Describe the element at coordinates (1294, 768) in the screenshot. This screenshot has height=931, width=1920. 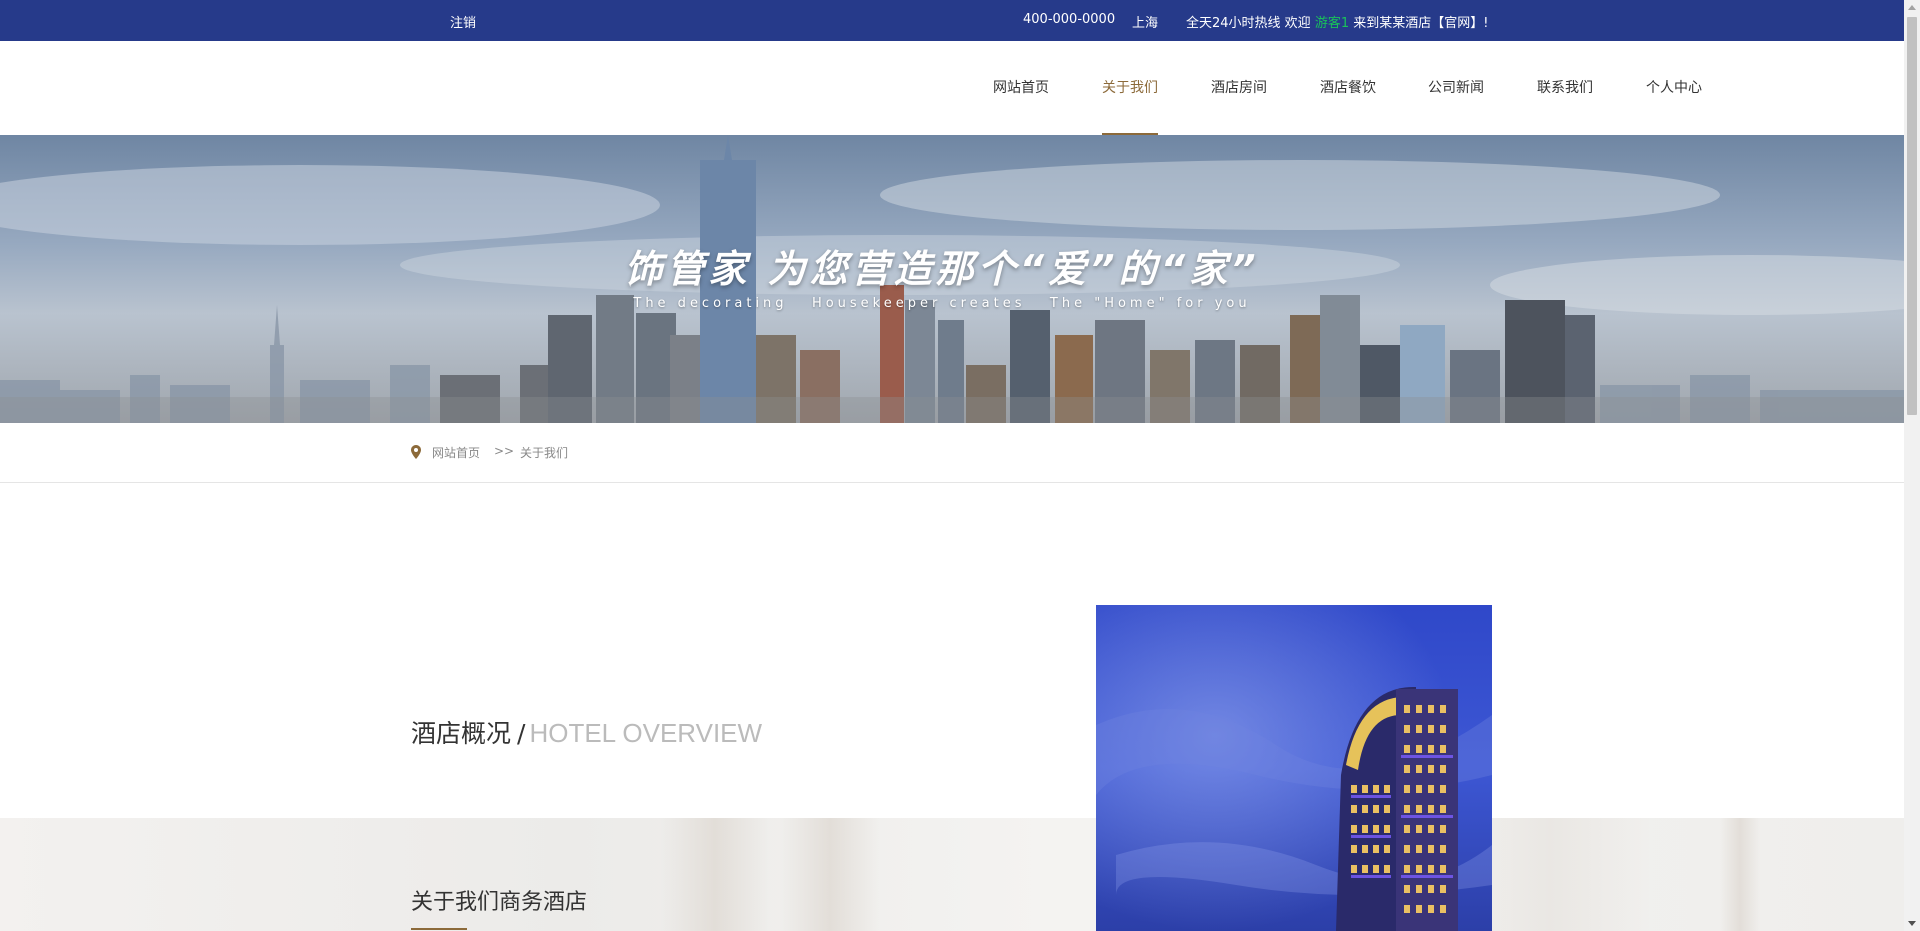
I see `hotel-photo` at that location.